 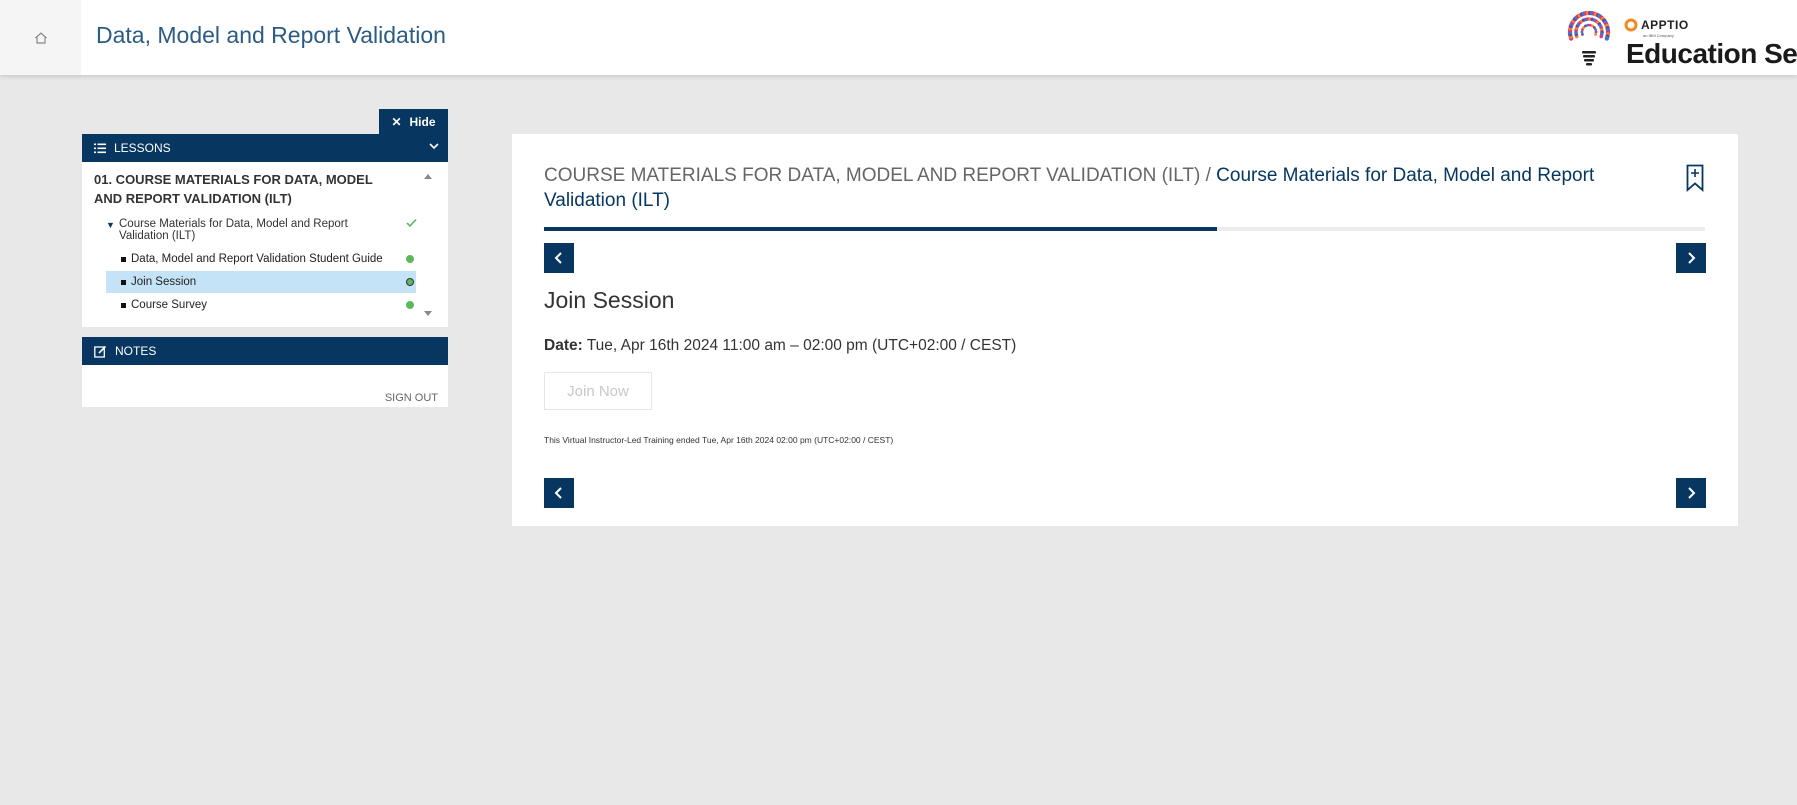 What do you see at coordinates (265, 351) in the screenshot?
I see `notes-panel-header: NOTES` at bounding box center [265, 351].